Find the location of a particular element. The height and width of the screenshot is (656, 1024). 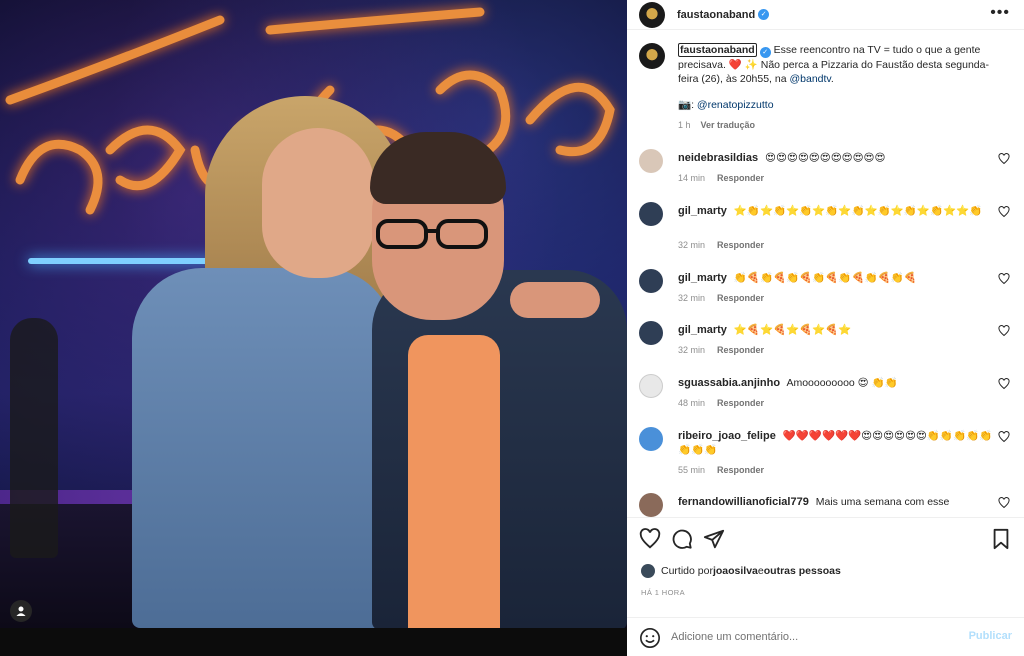

stage-light-bar is located at coordinates (128, 261).